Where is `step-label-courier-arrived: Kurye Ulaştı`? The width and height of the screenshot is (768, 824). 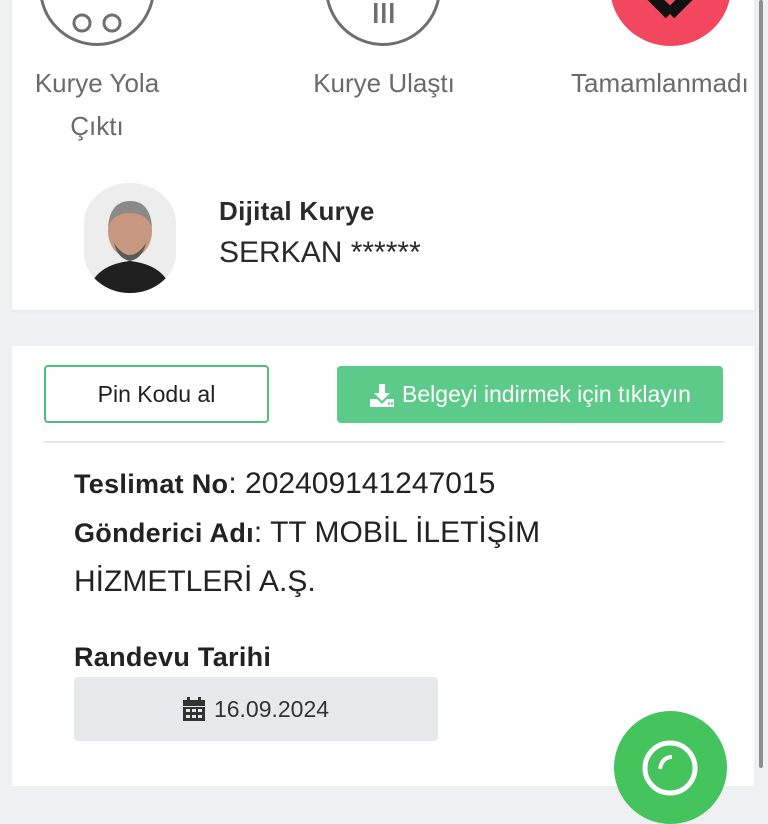 step-label-courier-arrived: Kurye Ulaştı is located at coordinates (384, 83).